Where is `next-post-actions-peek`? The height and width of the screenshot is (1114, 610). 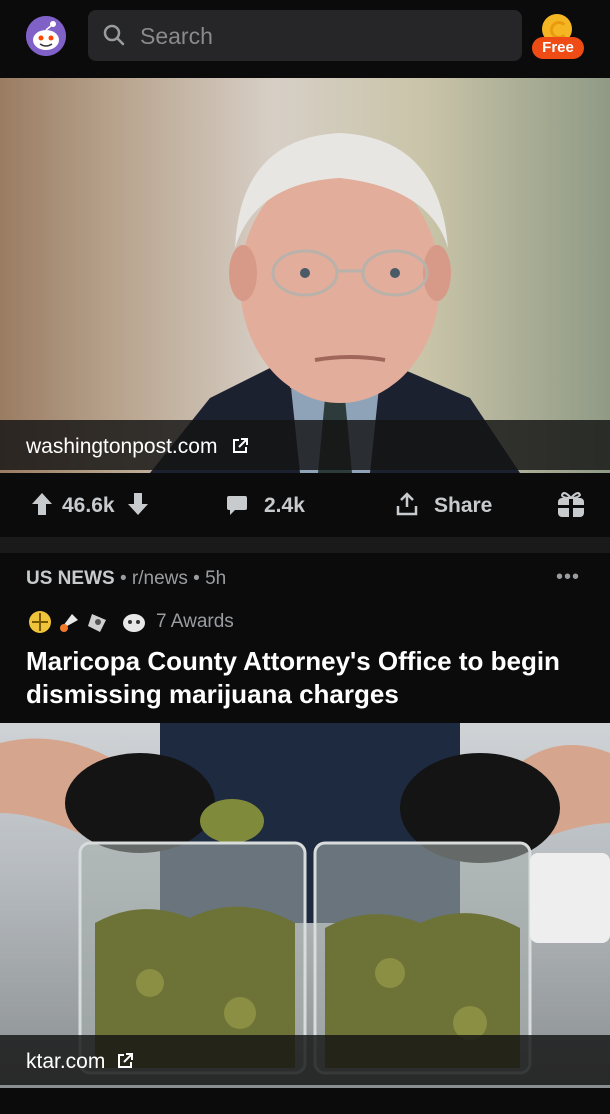 next-post-actions-peek is located at coordinates (305, 1101).